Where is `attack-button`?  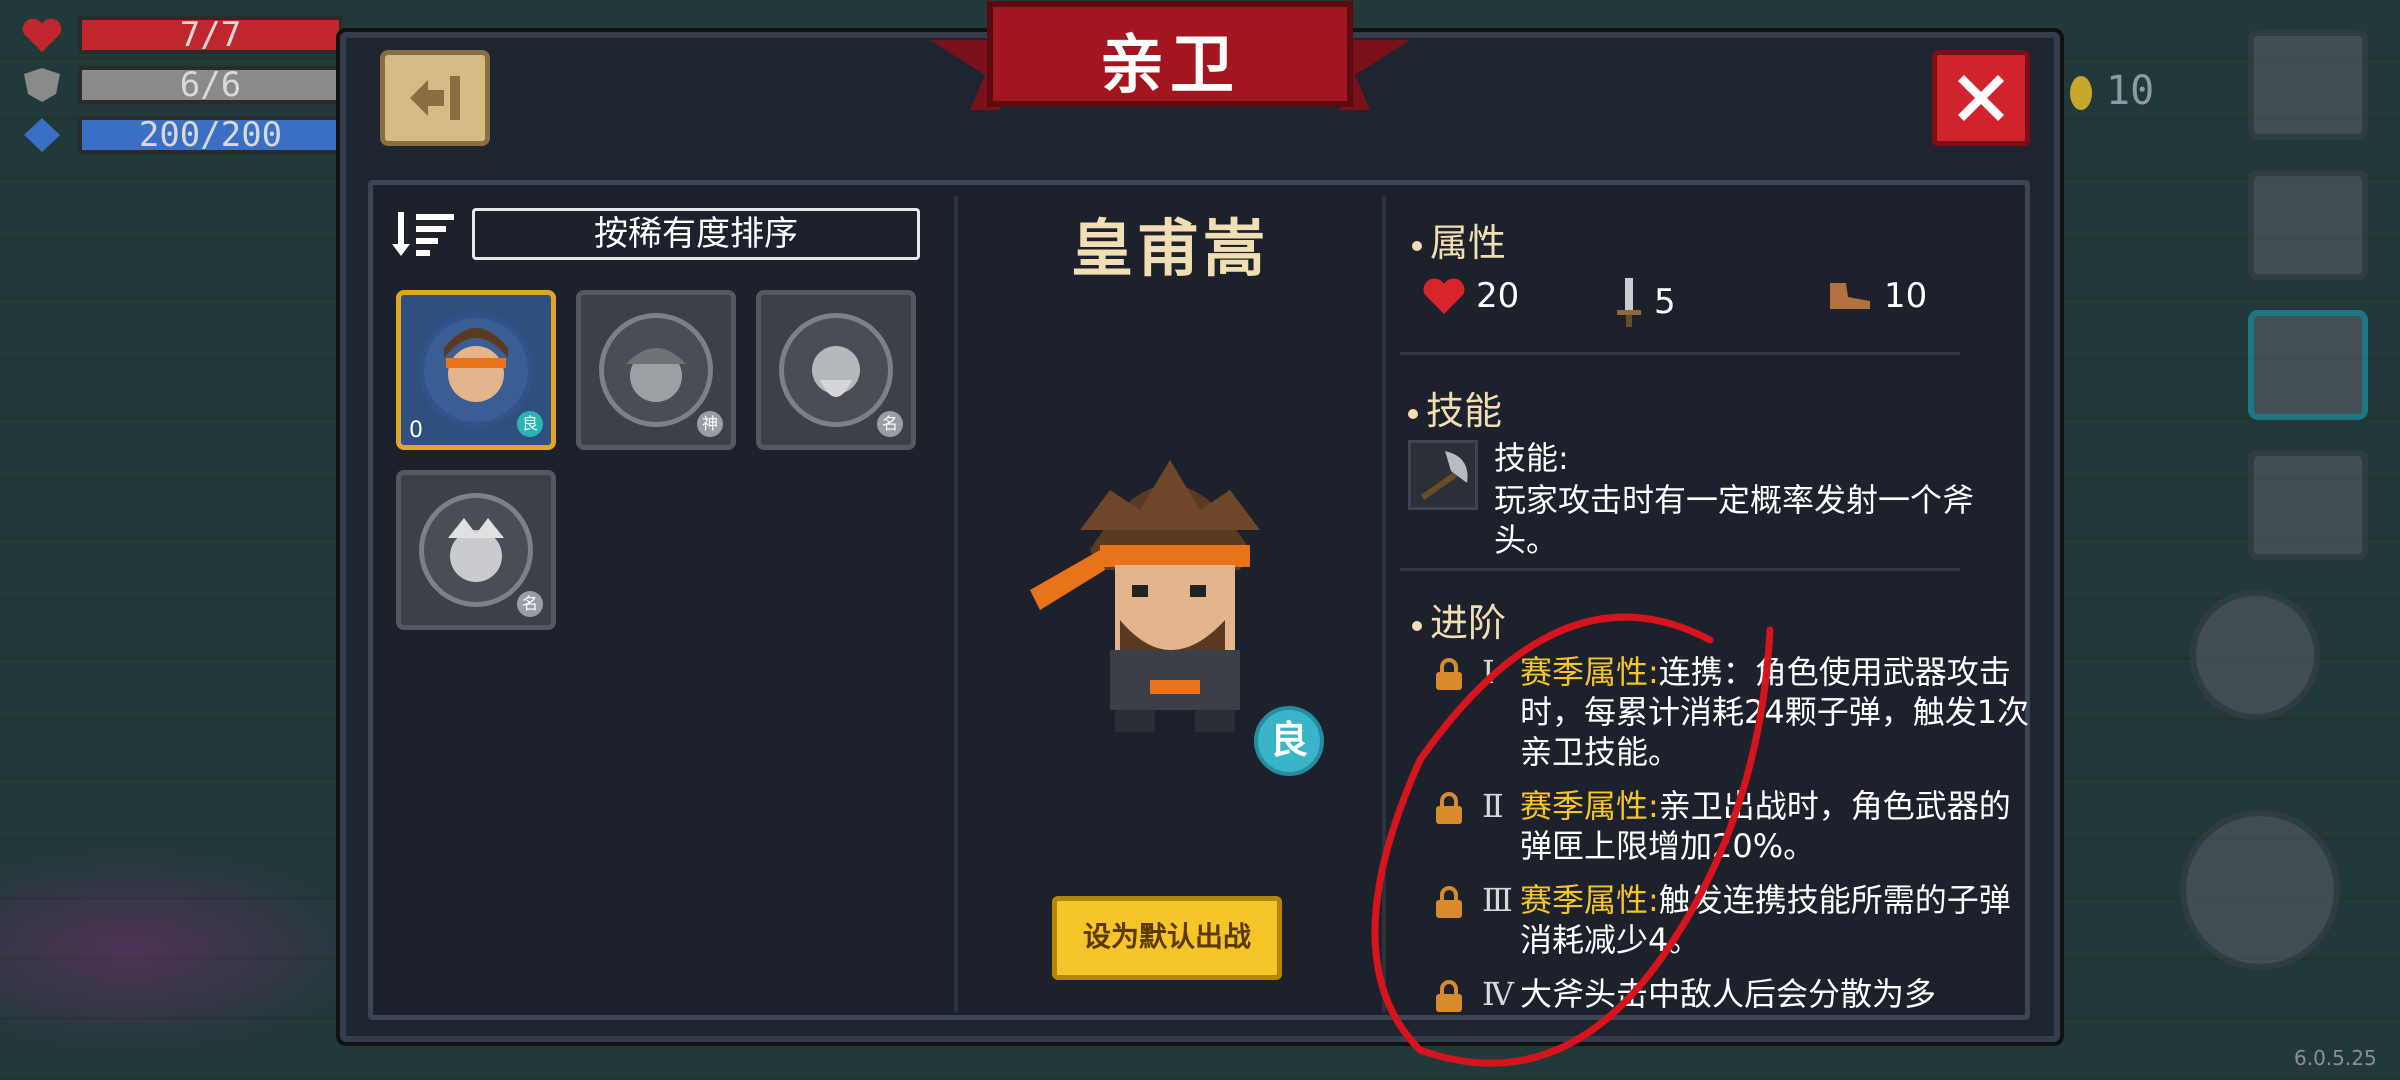 attack-button is located at coordinates (2260, 890).